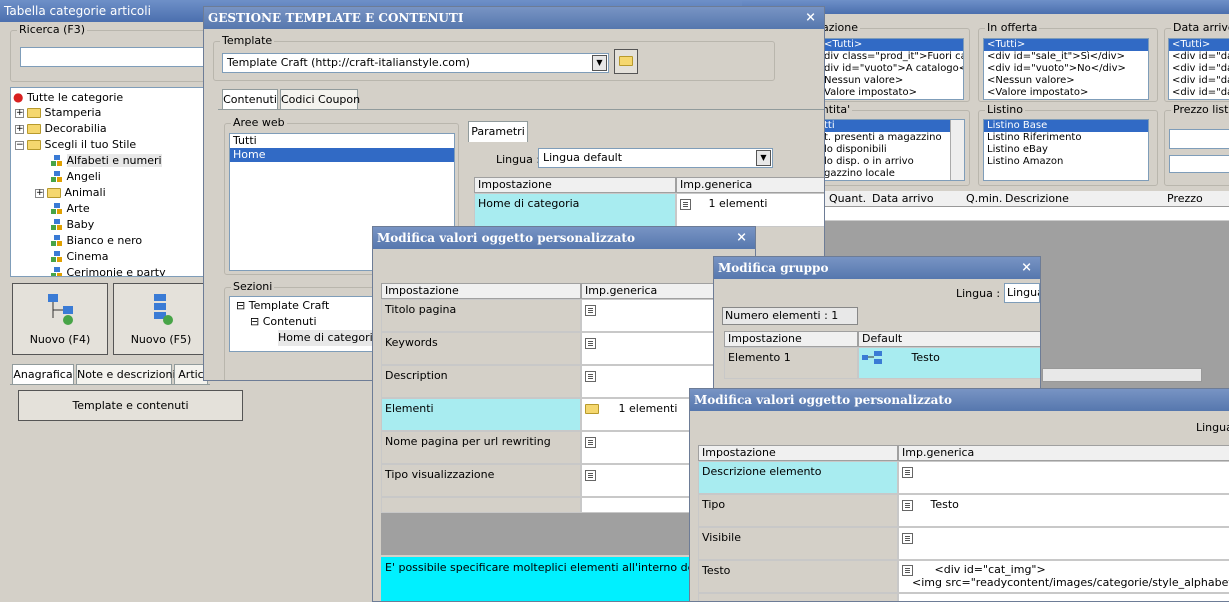 This screenshot has width=1229, height=602. What do you see at coordinates (655, 158) in the screenshot?
I see `lingua-select: Lingua default ▼` at bounding box center [655, 158].